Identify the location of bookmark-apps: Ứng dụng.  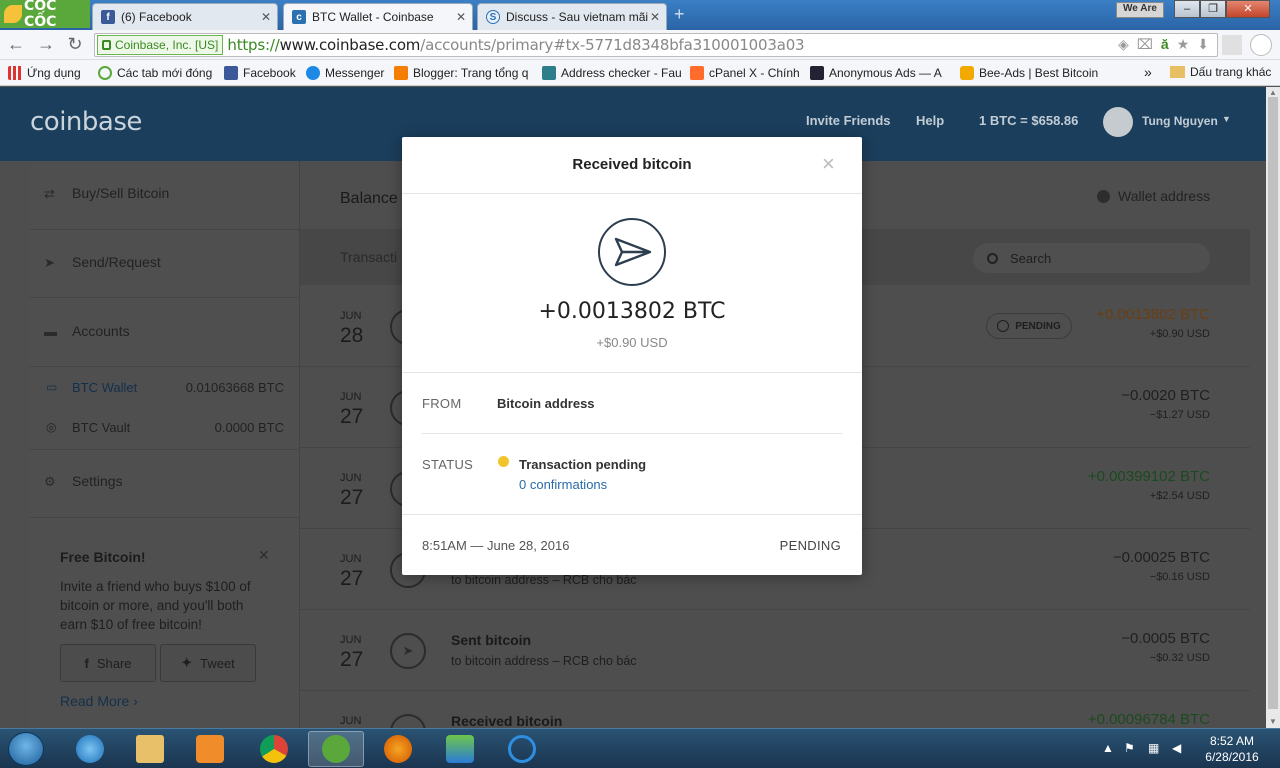
(49, 72).